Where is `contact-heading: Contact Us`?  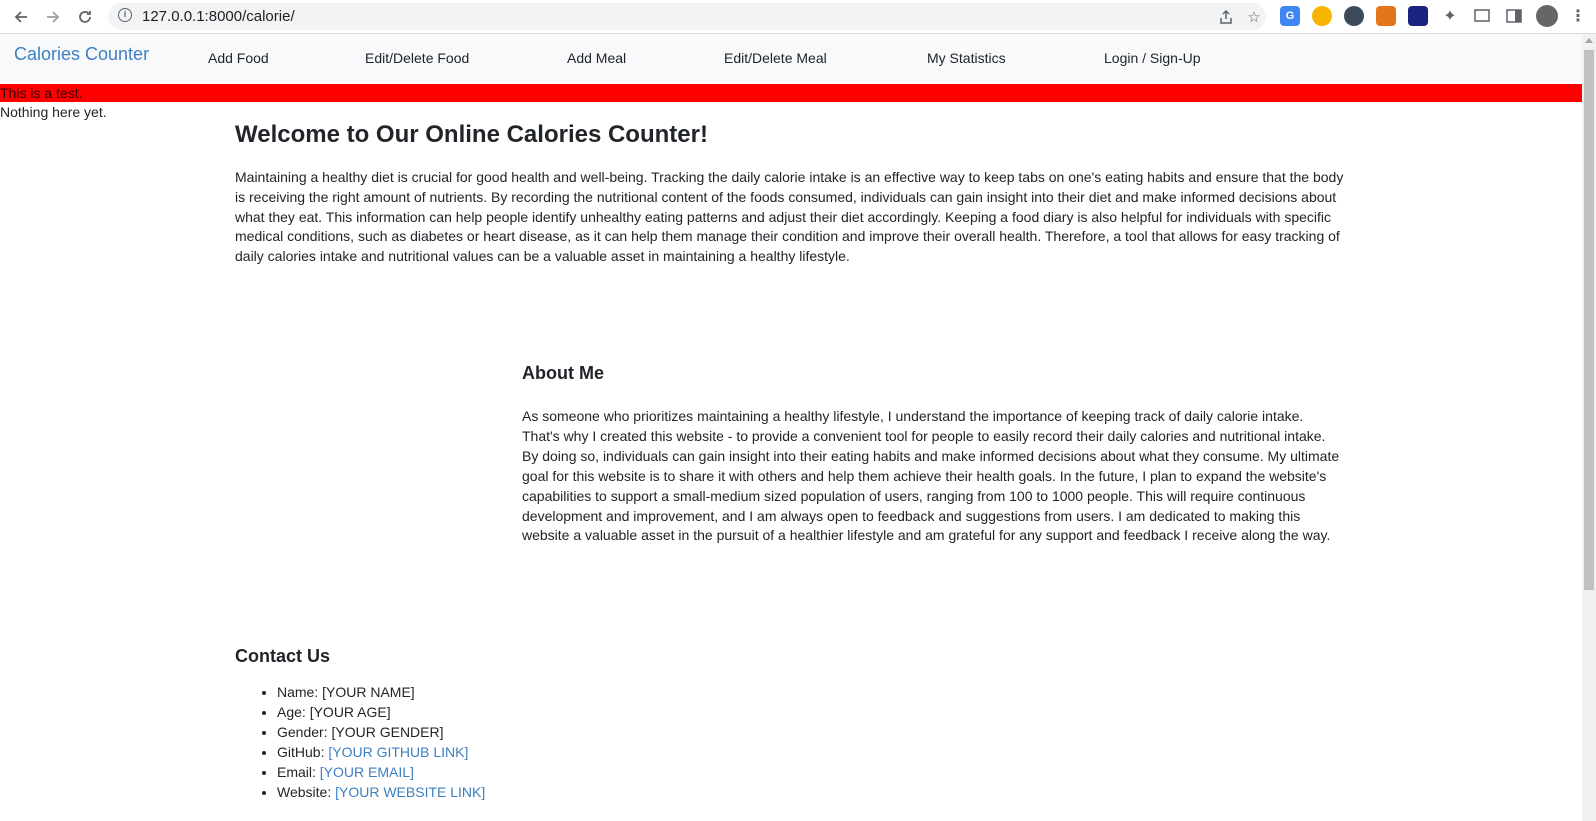
contact-heading: Contact Us is located at coordinates (283, 656).